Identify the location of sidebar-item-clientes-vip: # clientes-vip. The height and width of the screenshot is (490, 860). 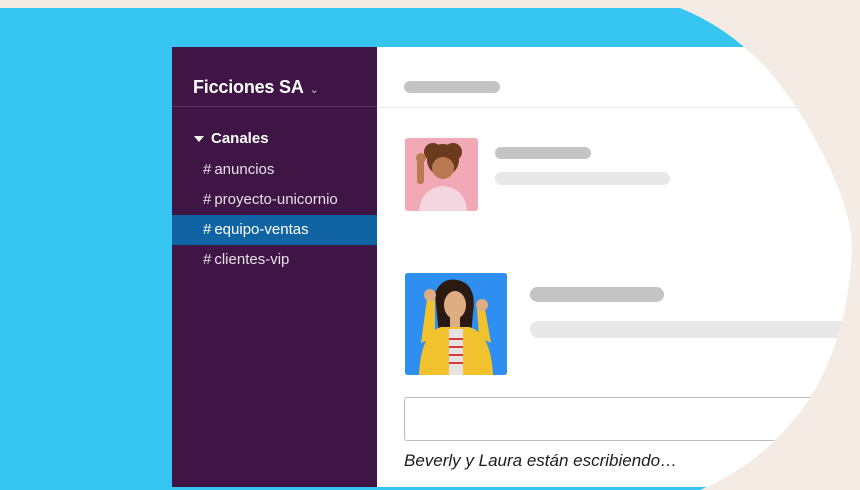
(274, 260).